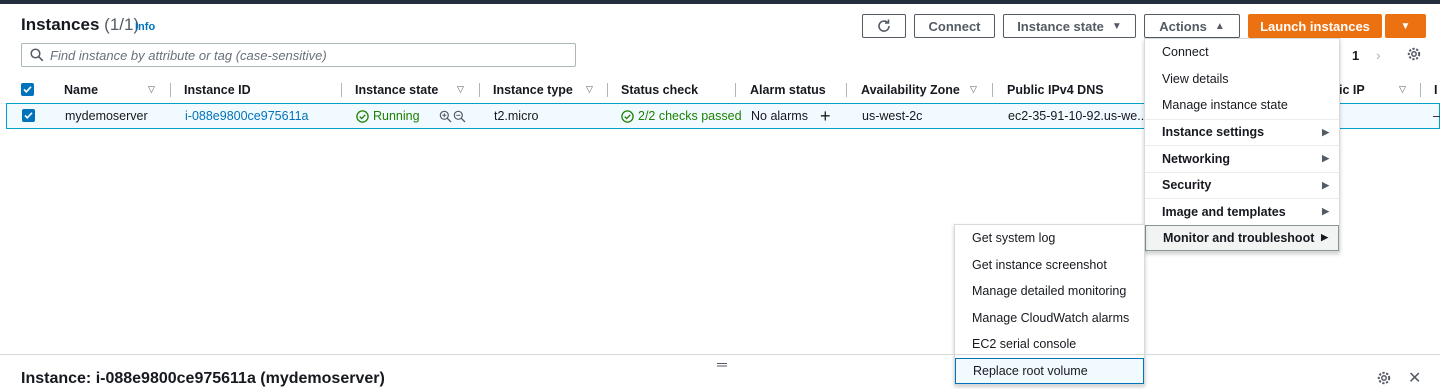  I want to click on menu-item-networking: Networking ▶, so click(1242, 158).